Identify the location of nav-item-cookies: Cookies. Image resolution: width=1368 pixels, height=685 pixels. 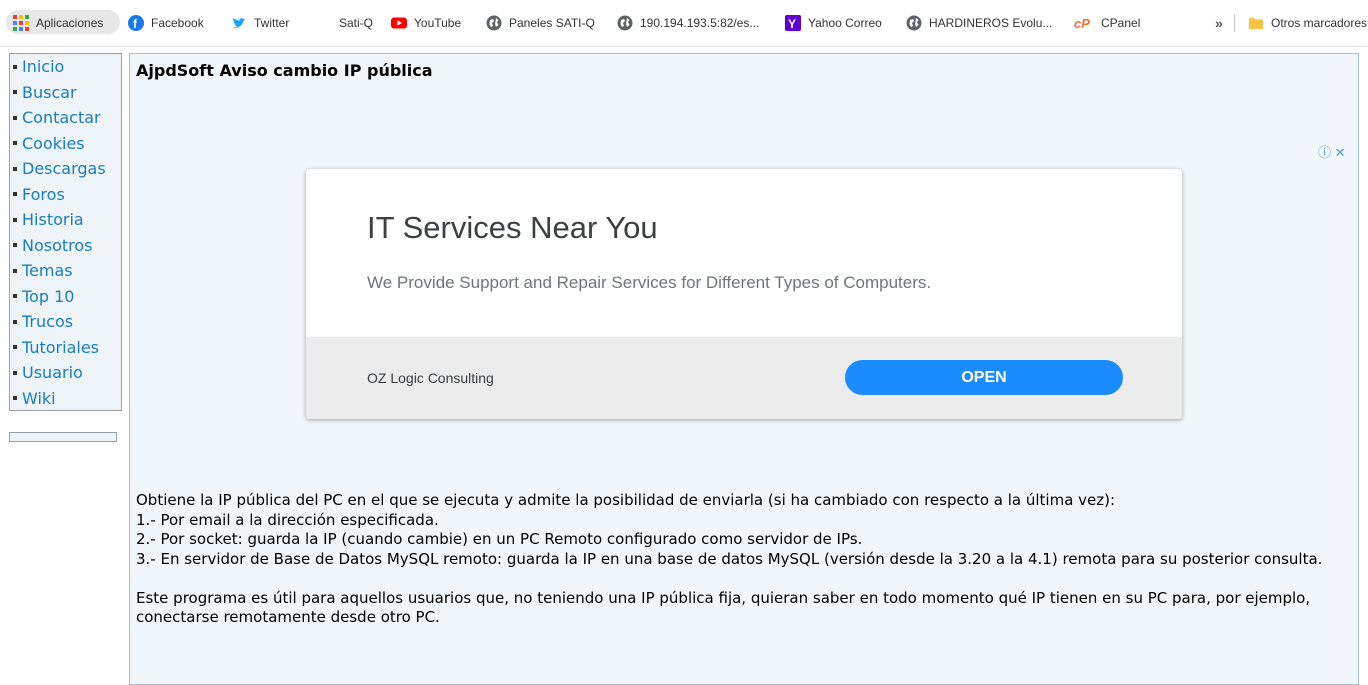
(65, 144).